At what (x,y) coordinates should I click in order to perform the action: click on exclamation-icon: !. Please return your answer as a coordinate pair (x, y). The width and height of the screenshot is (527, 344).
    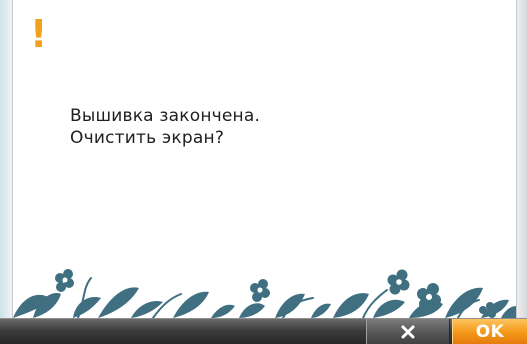
    Looking at the image, I should click on (39, 34).